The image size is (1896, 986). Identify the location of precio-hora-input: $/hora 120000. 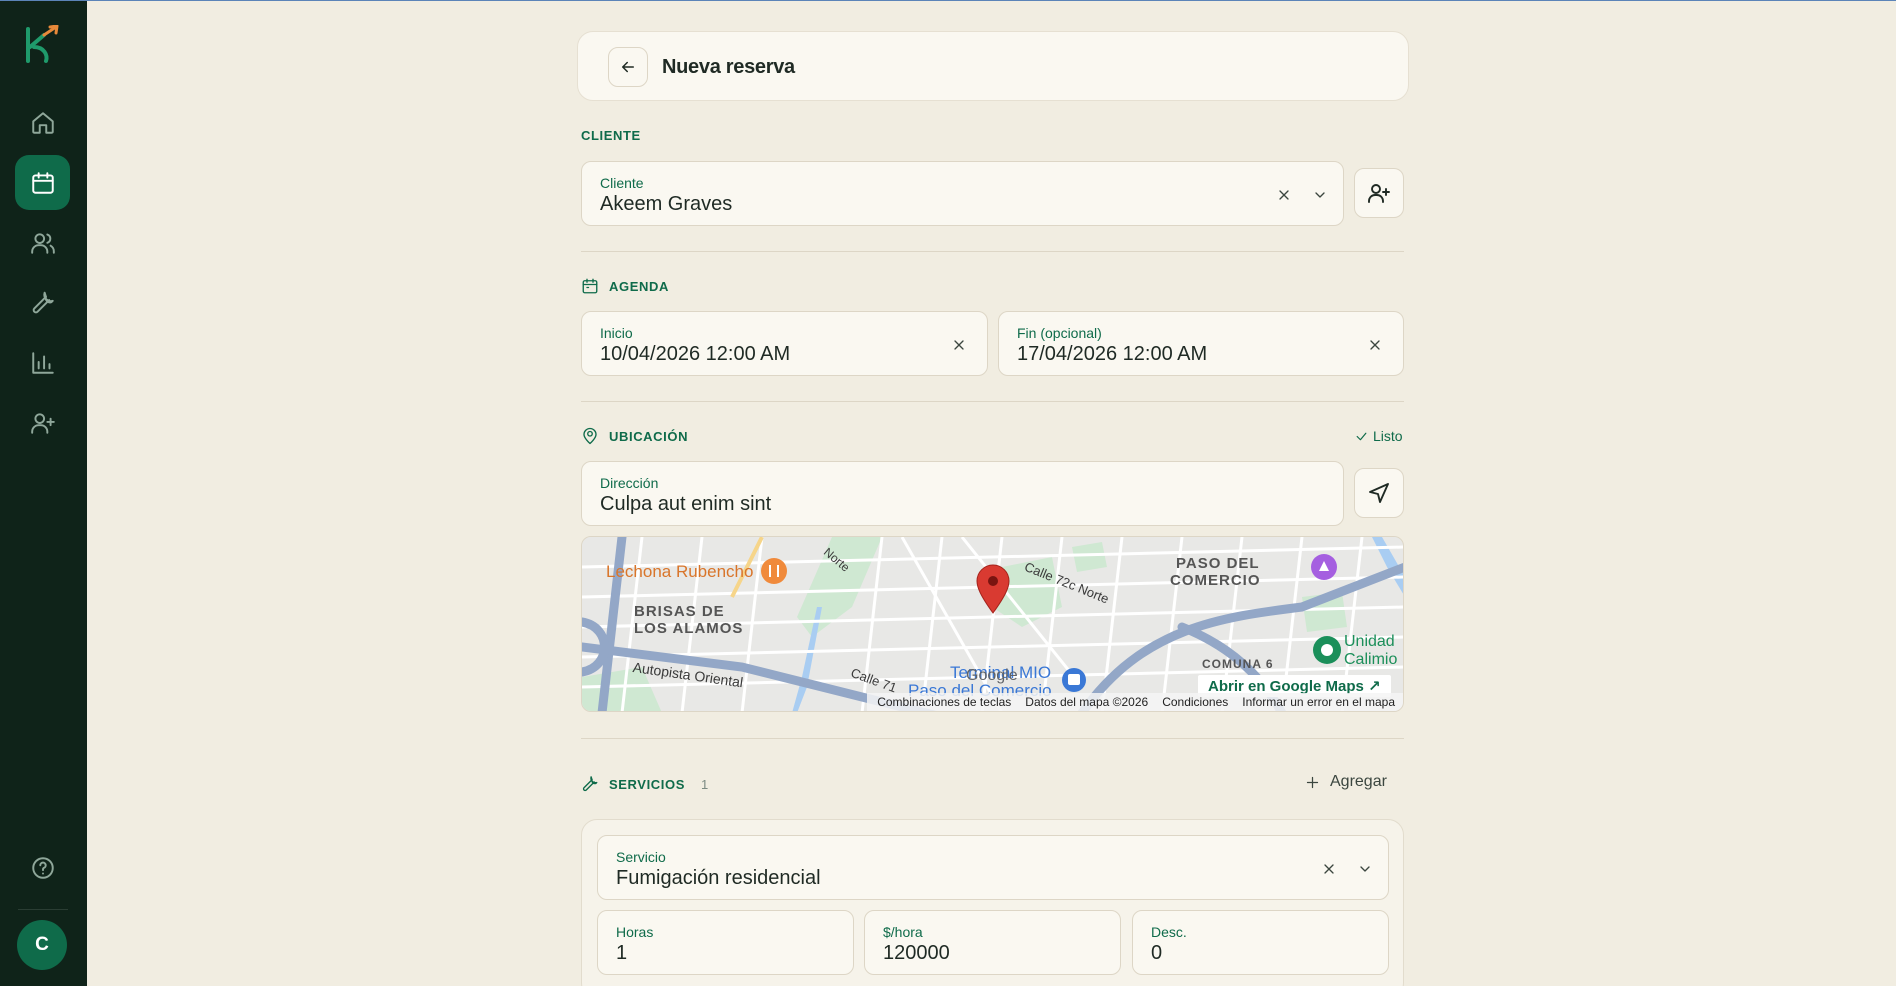
(992, 942).